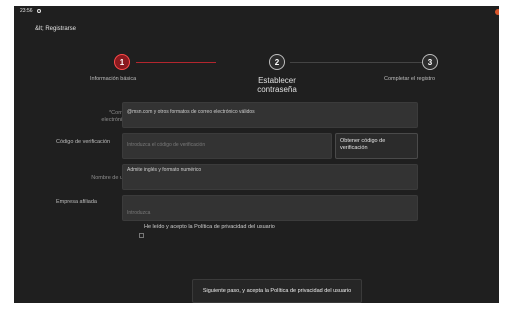  What do you see at coordinates (55, 29) in the screenshot?
I see `page-title: &lt; Registrarse` at bounding box center [55, 29].